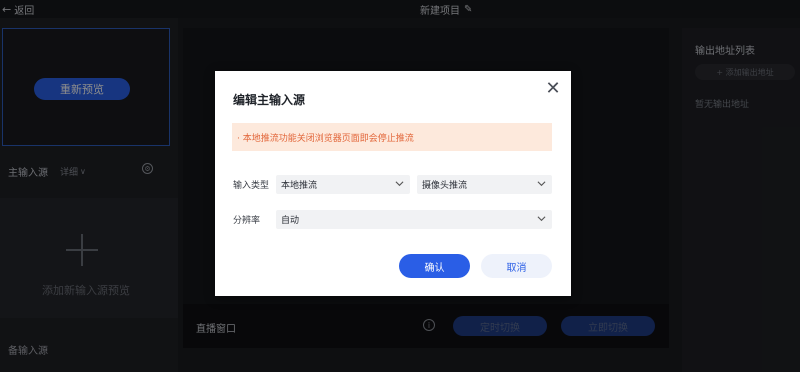 This screenshot has height=372, width=800. What do you see at coordinates (434, 266) in the screenshot?
I see `confirm-button: 确认` at bounding box center [434, 266].